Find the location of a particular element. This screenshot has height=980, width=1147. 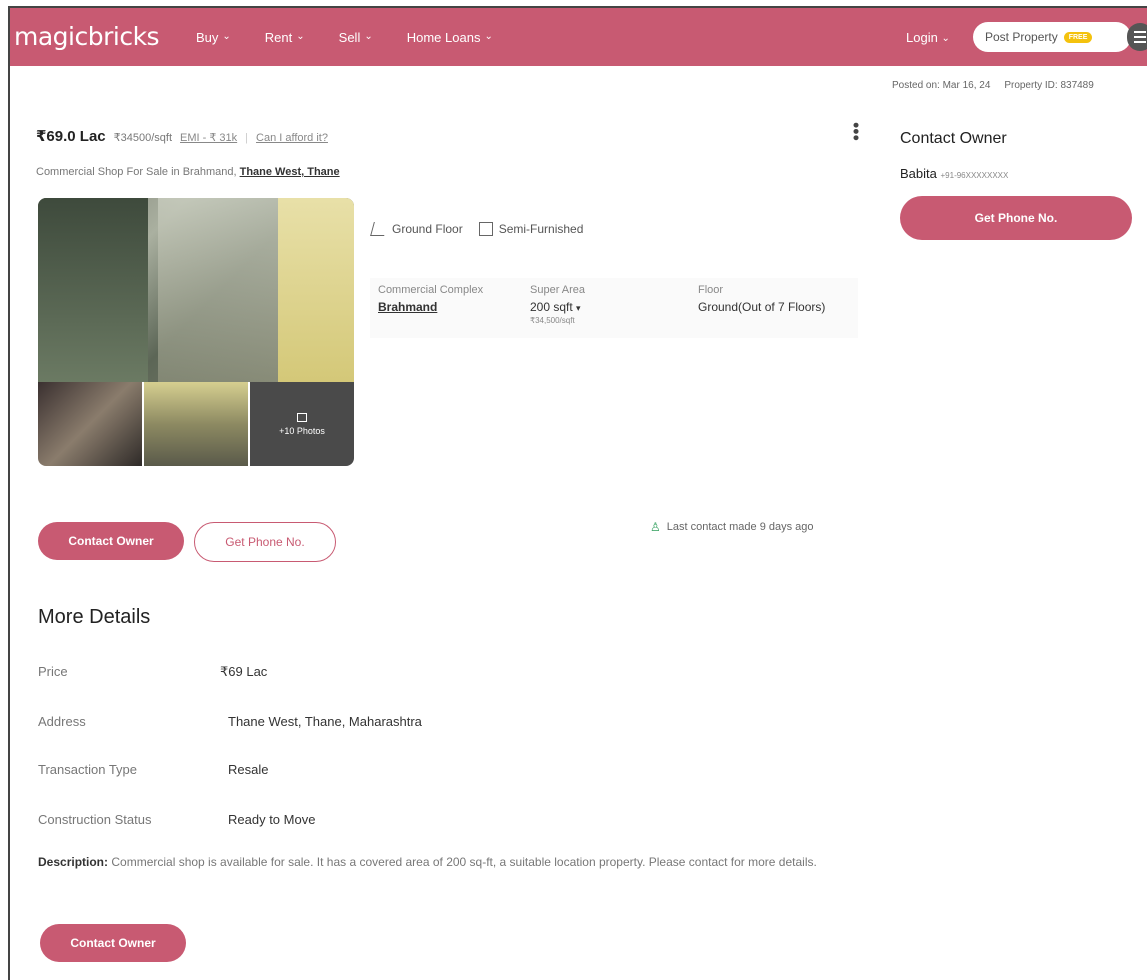

stairs-icon is located at coordinates (379, 229).